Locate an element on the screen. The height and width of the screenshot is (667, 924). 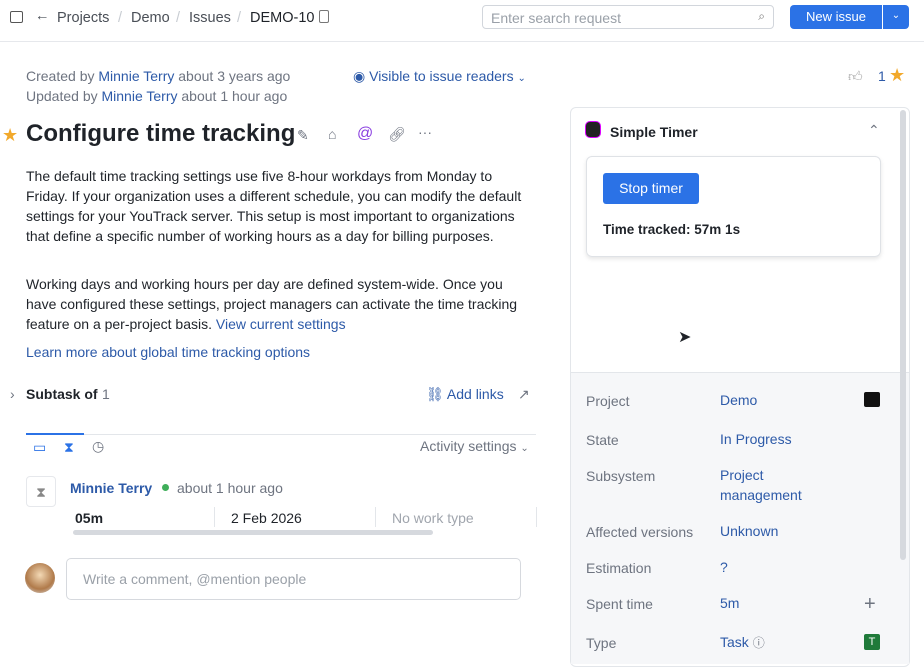
field-label-estimation: Estimation is located at coordinates (619, 568).